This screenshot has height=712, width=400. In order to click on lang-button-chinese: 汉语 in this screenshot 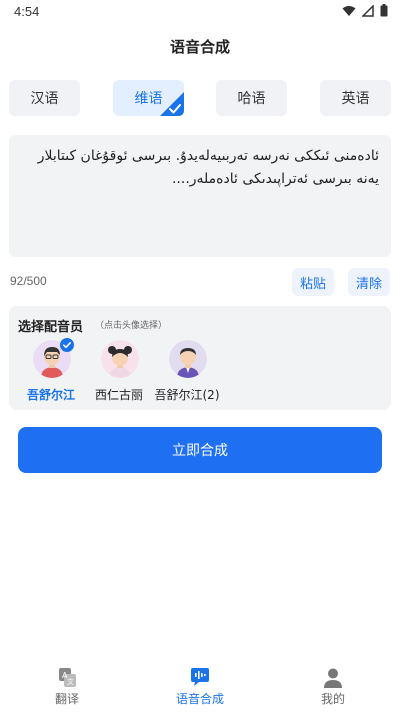, I will do `click(44, 98)`.